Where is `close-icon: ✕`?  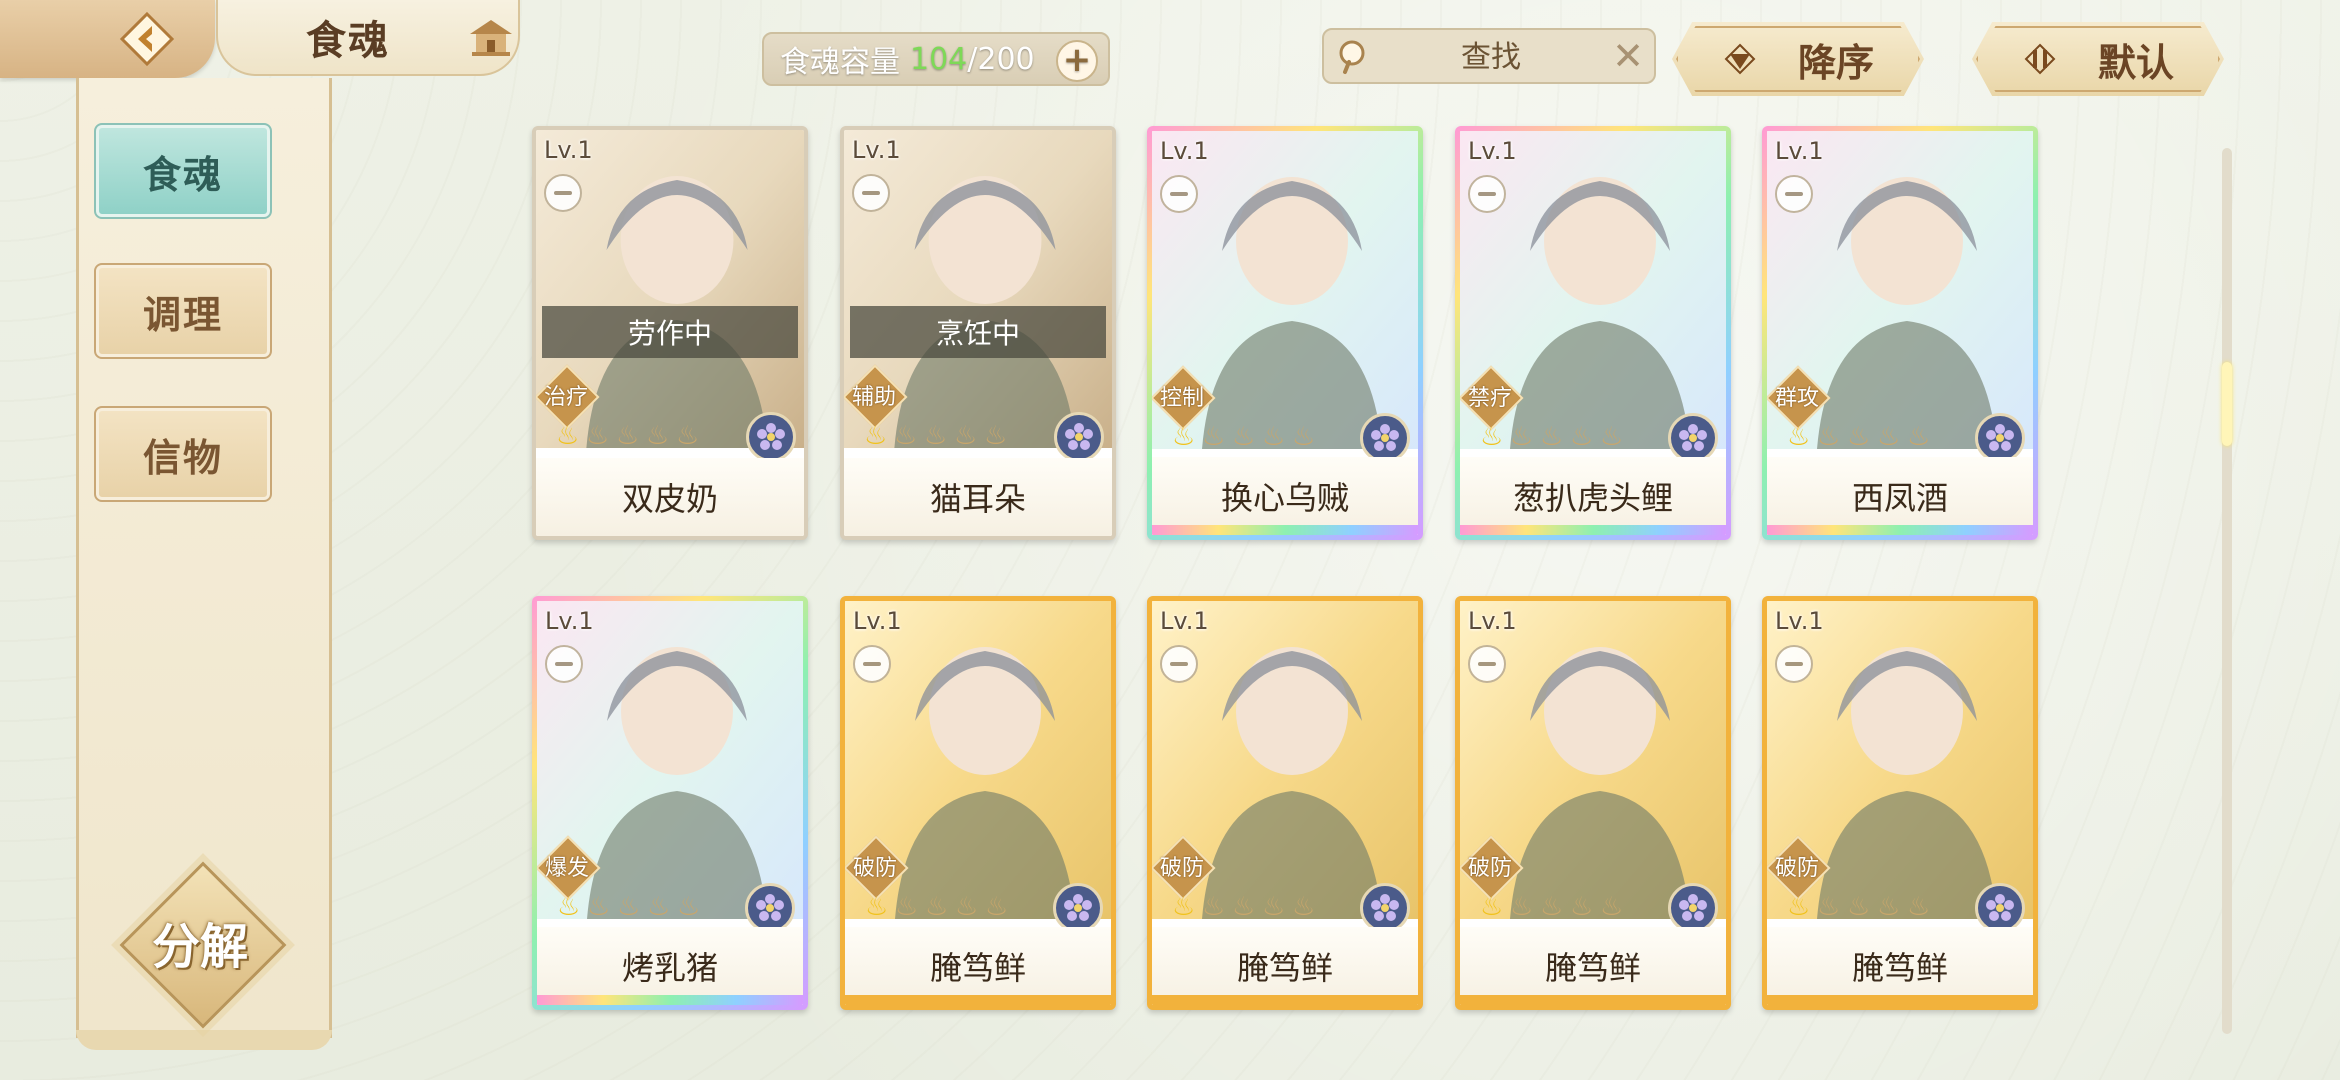 close-icon: ✕ is located at coordinates (1628, 56).